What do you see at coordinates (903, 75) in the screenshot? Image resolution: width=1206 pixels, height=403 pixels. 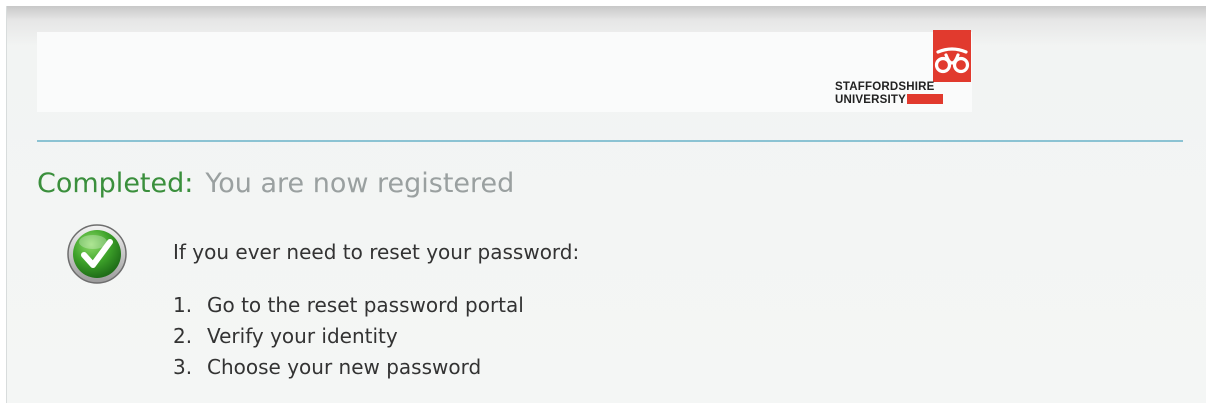 I see `staffordshire-university-logo: STAFFORDSHIRE UNIVERSITY` at bounding box center [903, 75].